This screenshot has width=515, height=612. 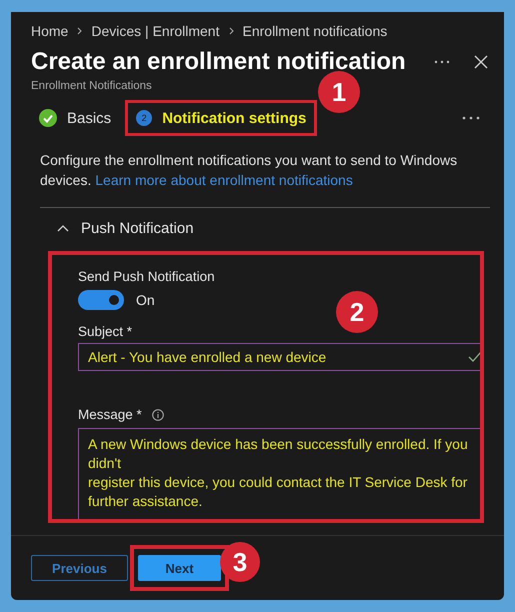 What do you see at coordinates (75, 118) in the screenshot?
I see `wizard-tab: Basics` at bounding box center [75, 118].